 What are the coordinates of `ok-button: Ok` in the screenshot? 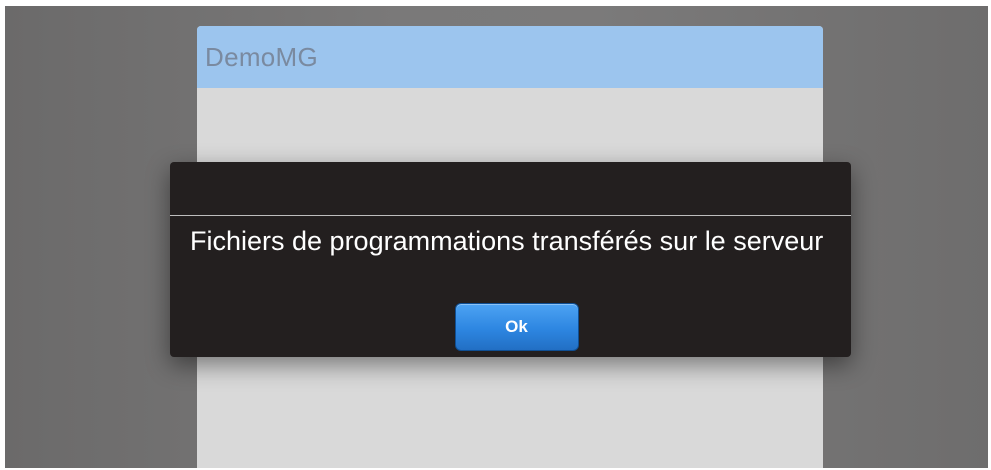 It's located at (516, 327).